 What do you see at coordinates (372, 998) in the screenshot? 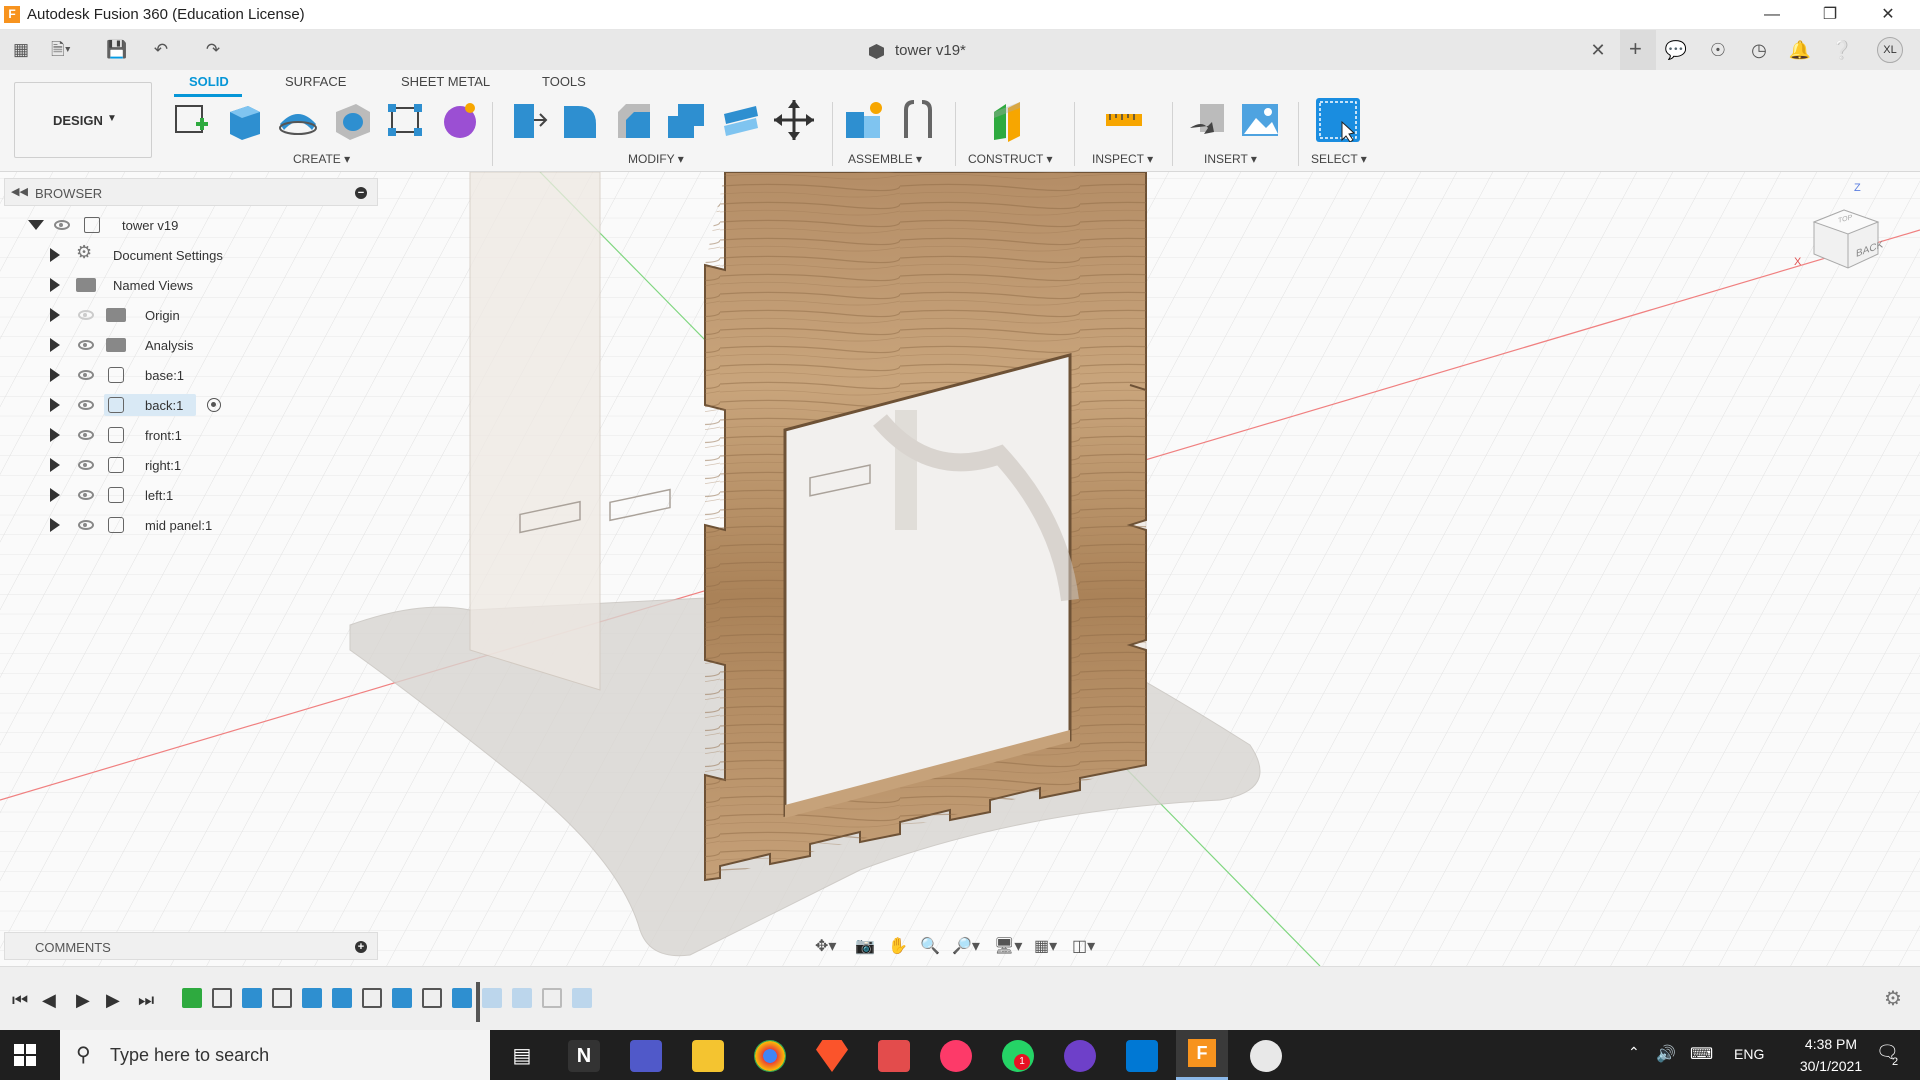
I see `timeline-pattern-feature-icon` at bounding box center [372, 998].